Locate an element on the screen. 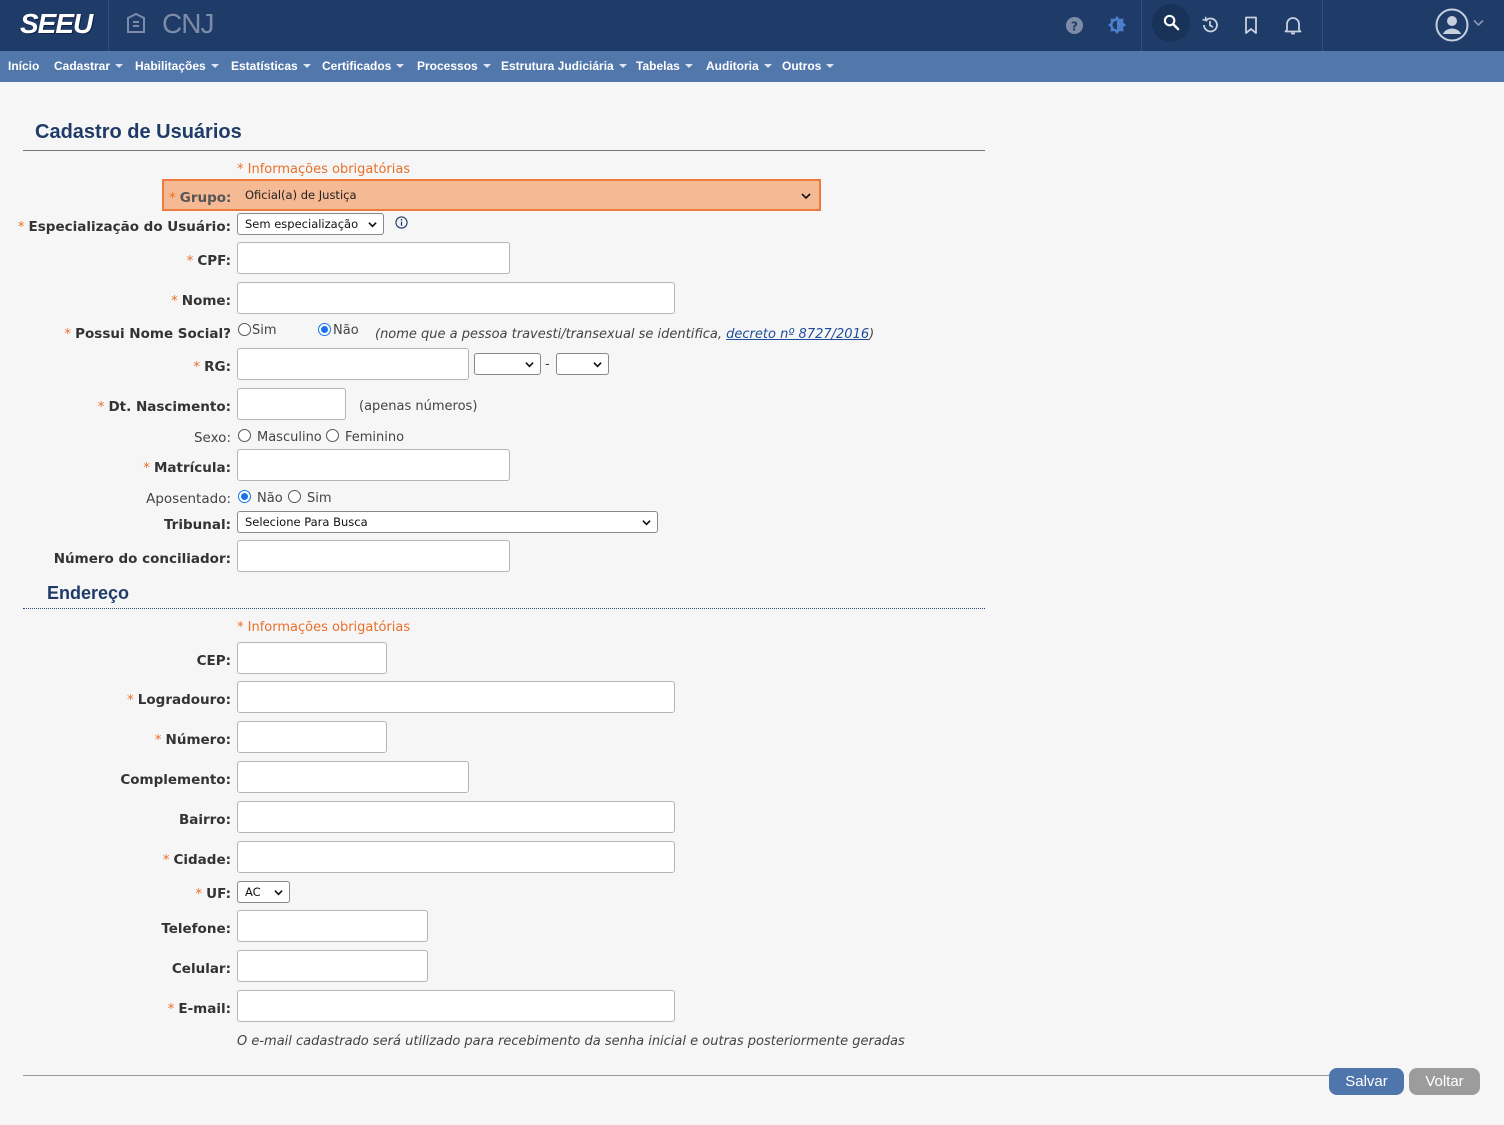 This screenshot has width=1504, height=1125. rg-uf-select is located at coordinates (582, 364).